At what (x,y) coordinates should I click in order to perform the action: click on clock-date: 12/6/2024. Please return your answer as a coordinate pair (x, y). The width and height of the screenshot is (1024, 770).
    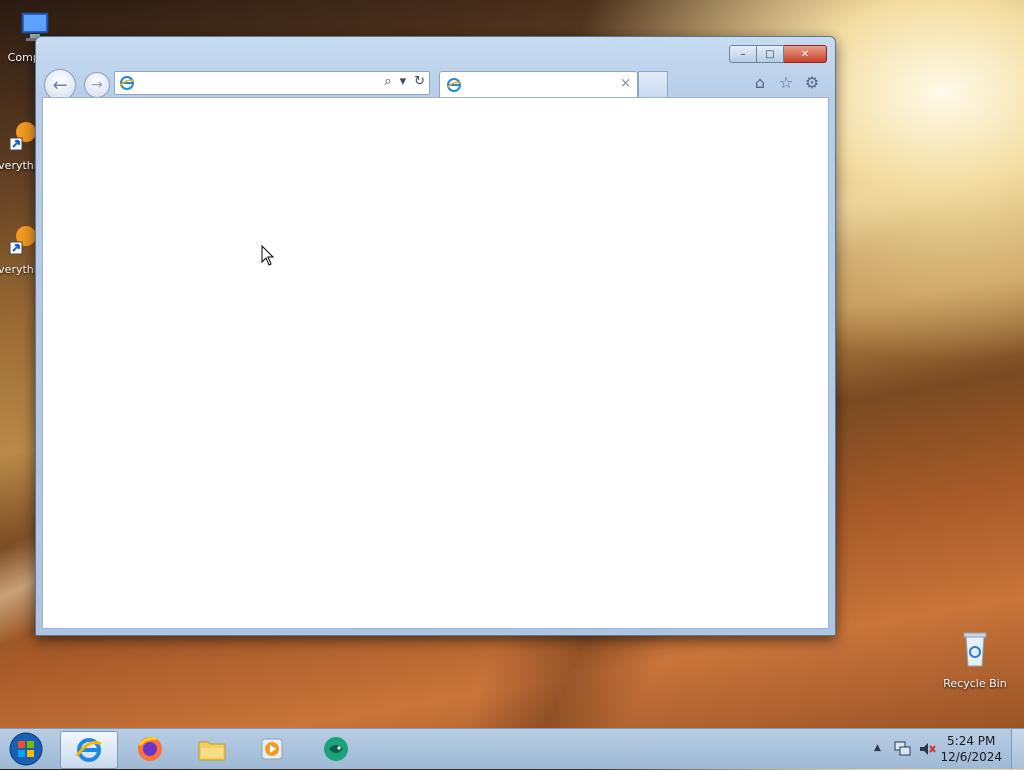
    Looking at the image, I should click on (971, 757).